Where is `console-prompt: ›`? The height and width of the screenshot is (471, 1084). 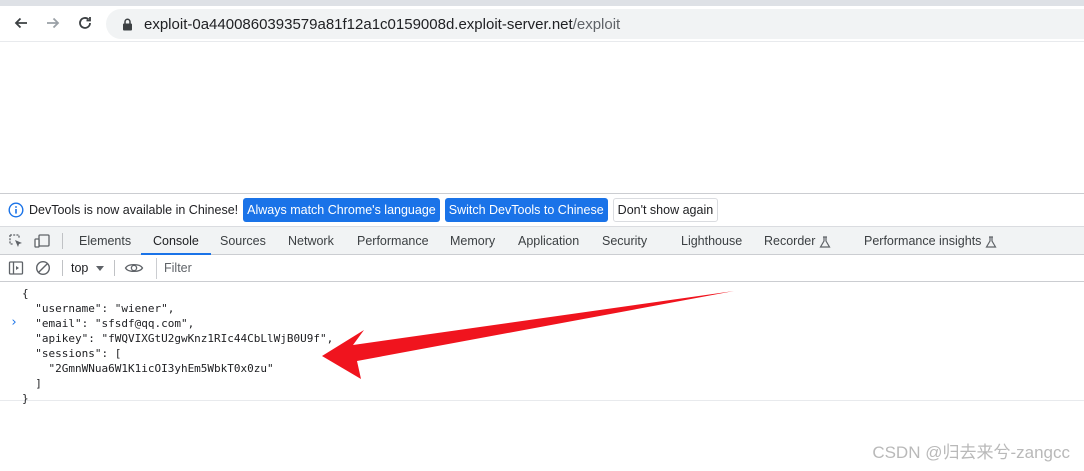
console-prompt: › is located at coordinates (14, 322).